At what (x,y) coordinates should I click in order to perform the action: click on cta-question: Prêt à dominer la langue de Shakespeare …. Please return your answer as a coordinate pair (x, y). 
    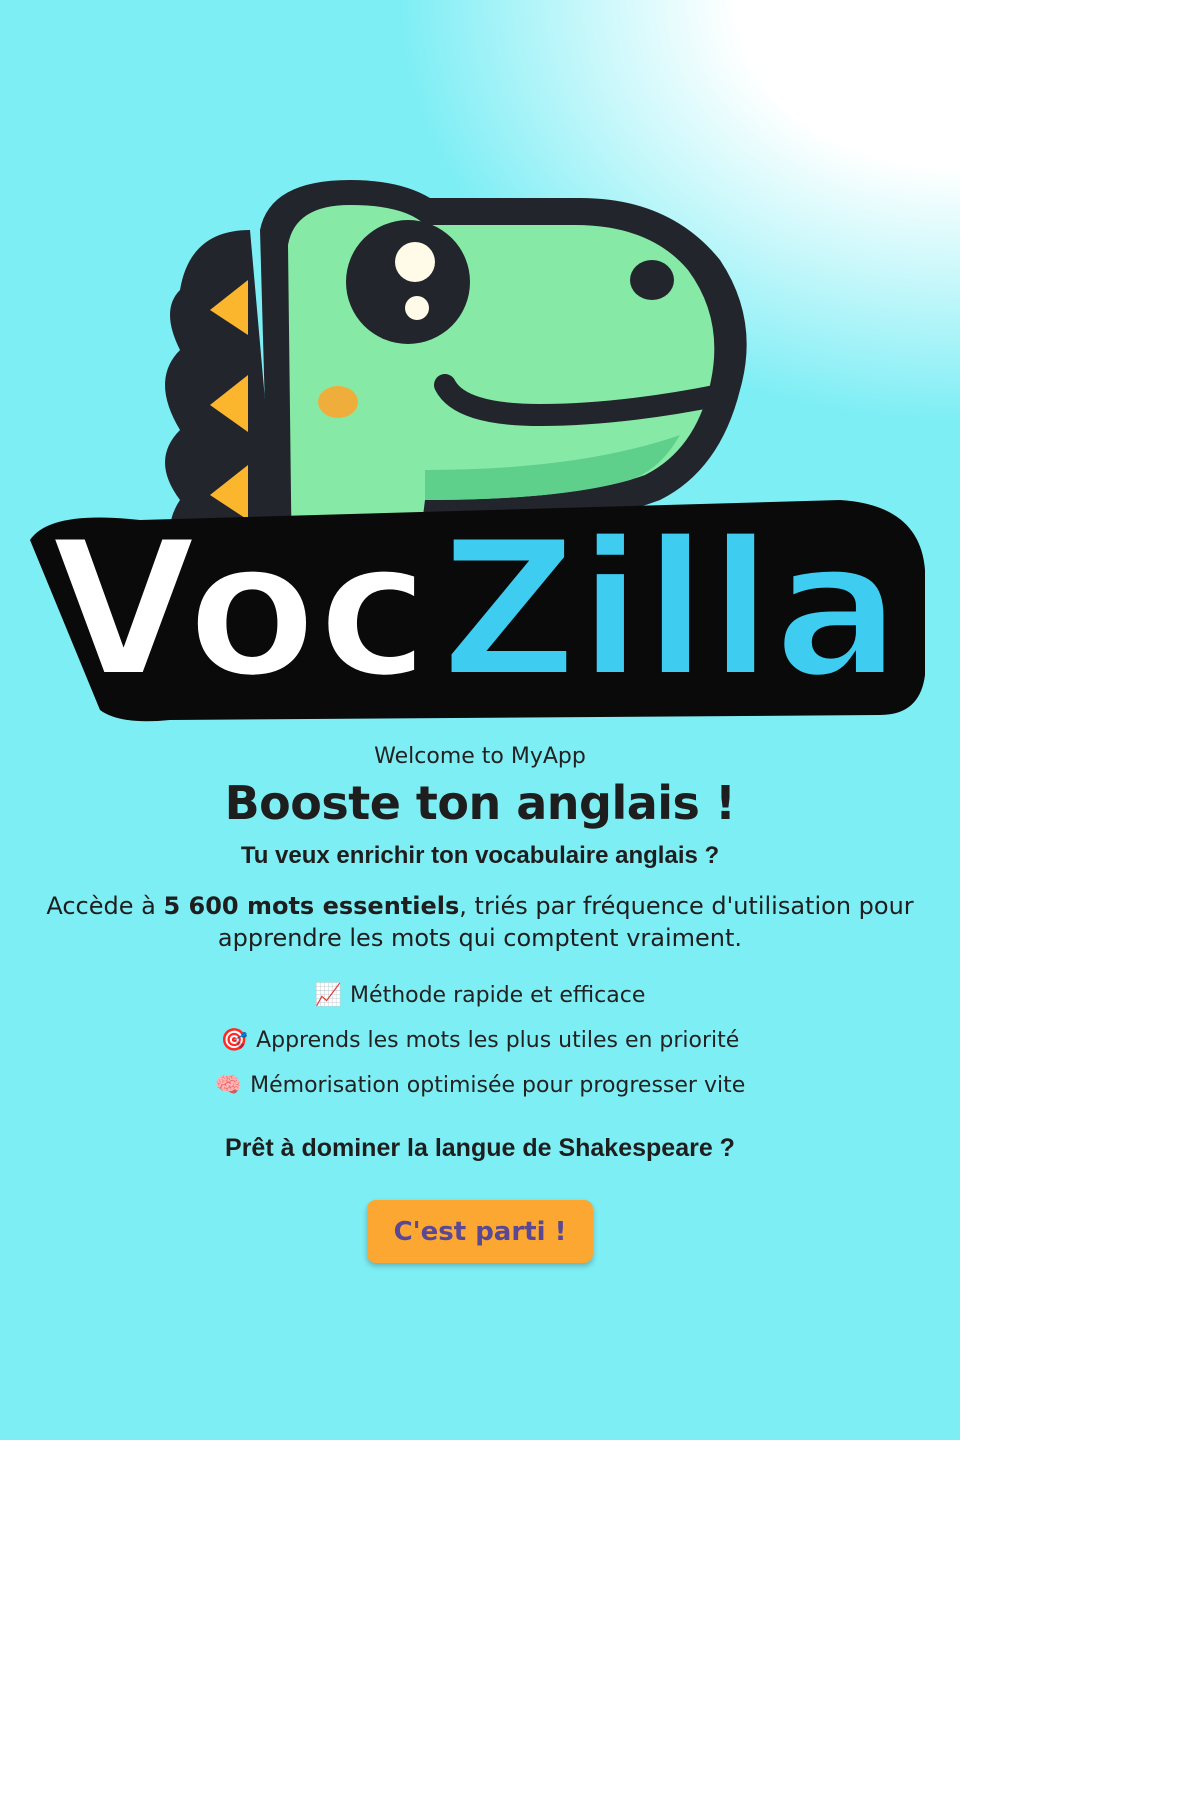
    Looking at the image, I should click on (480, 1148).